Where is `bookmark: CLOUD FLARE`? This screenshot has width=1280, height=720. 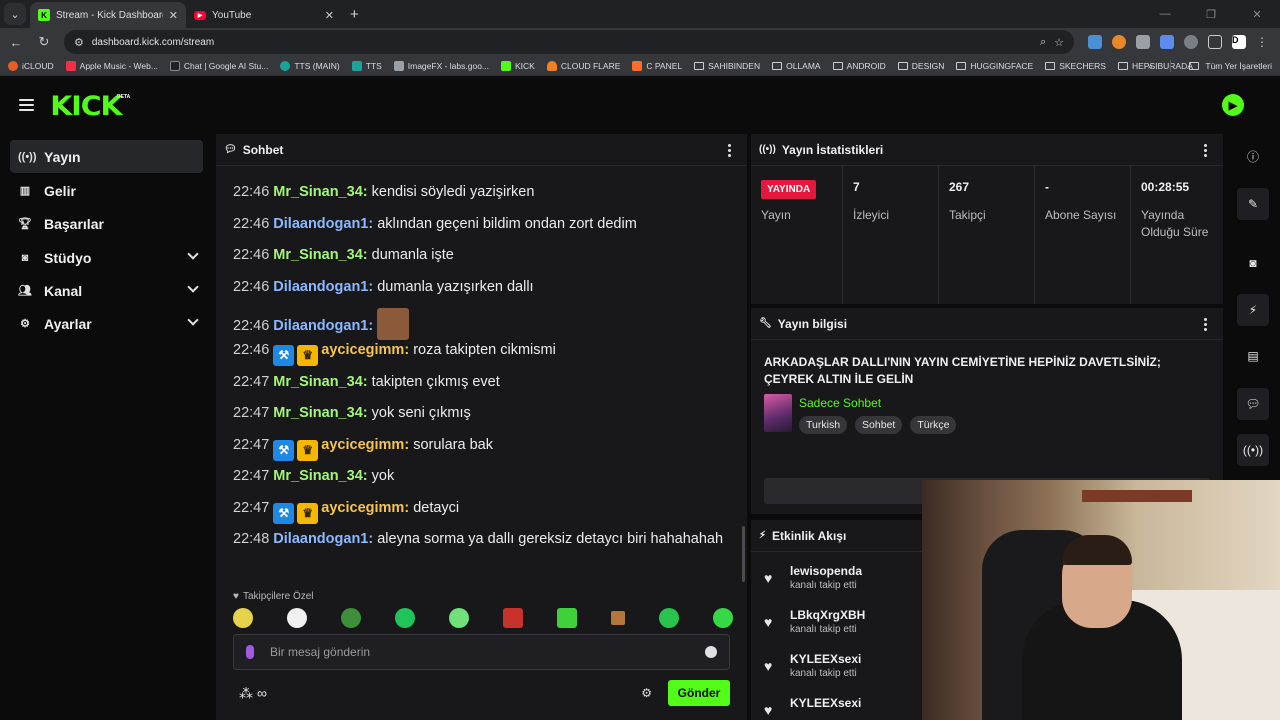
bookmark: CLOUD FLARE is located at coordinates (583, 65).